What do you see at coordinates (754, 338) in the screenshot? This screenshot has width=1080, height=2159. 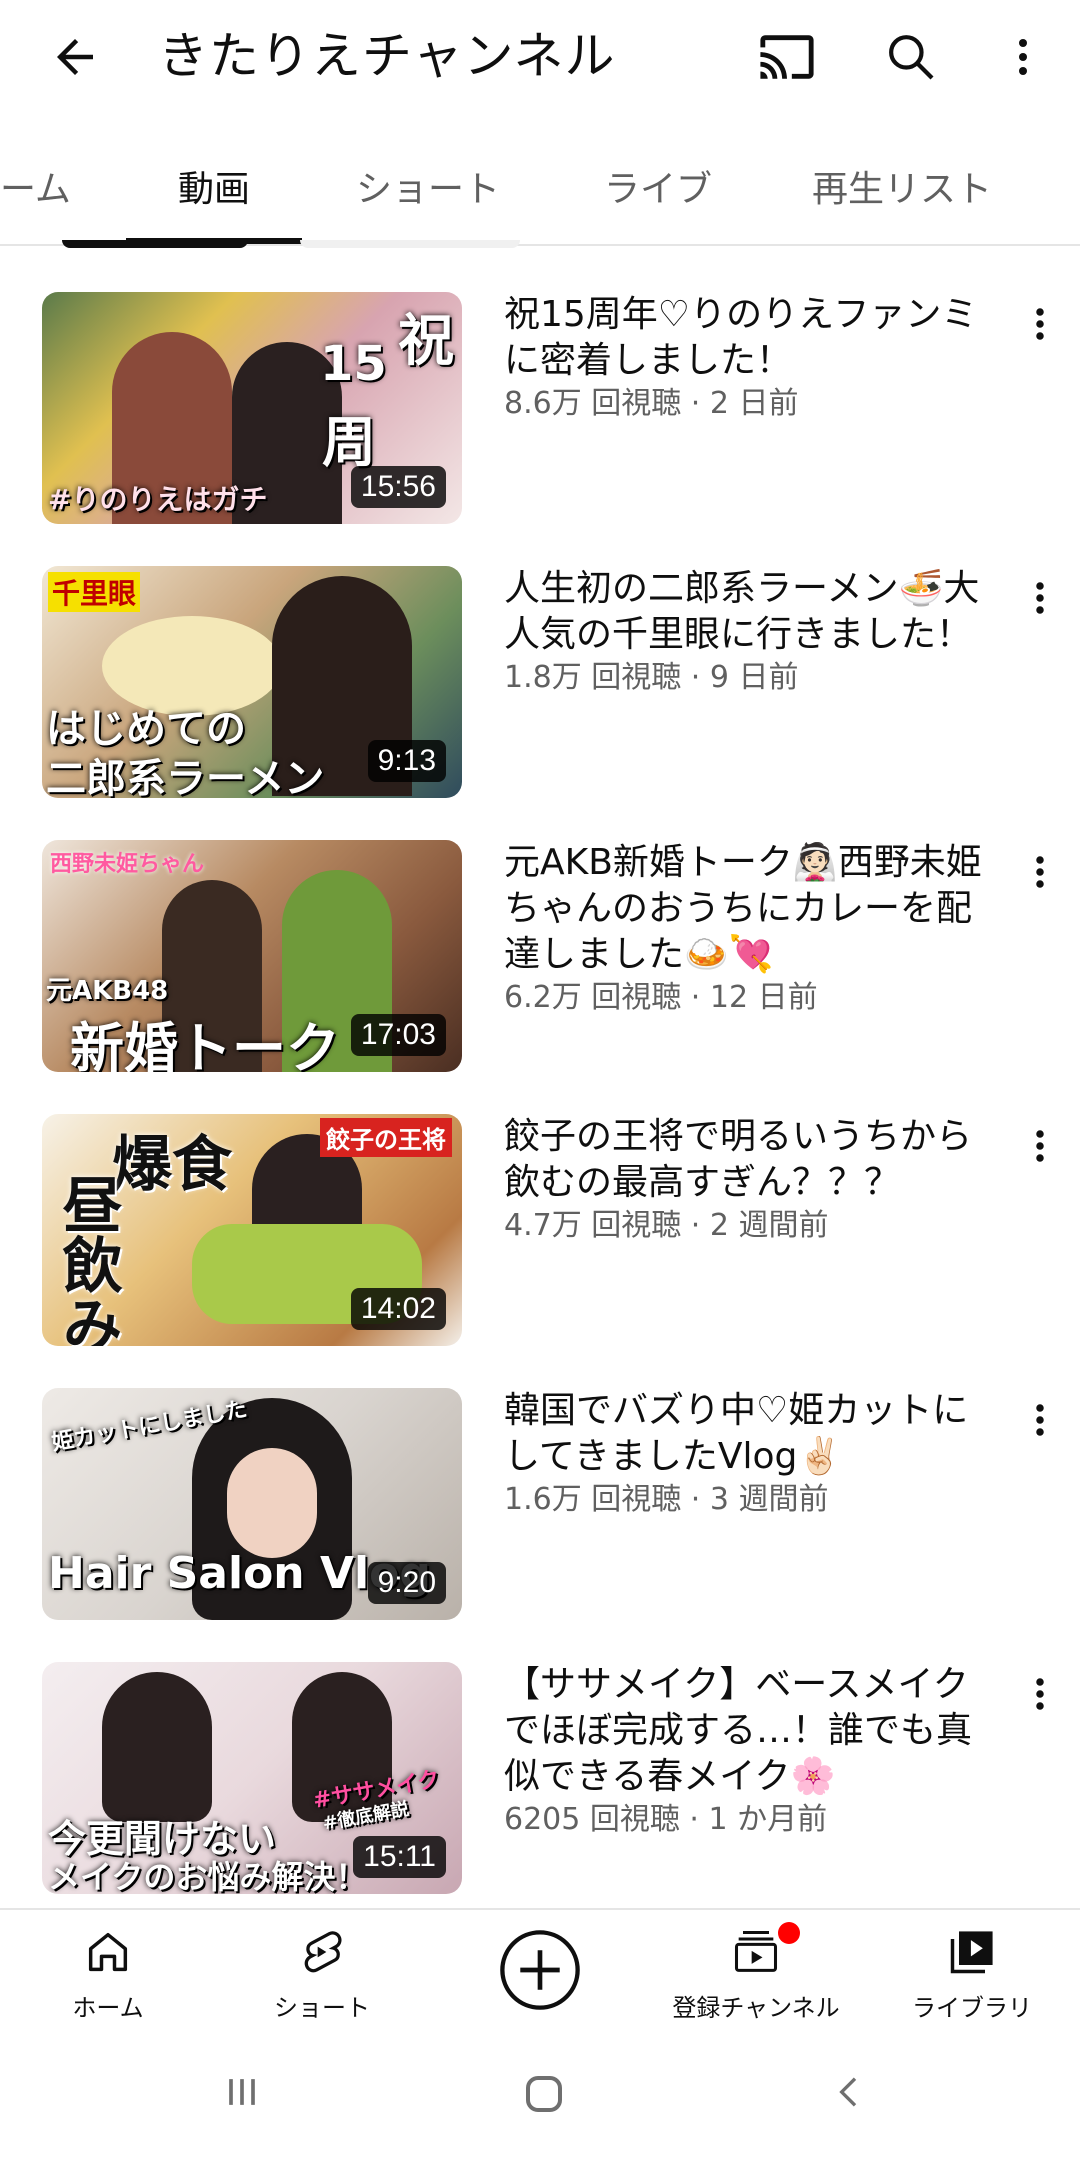 I see `video-title: 祝15周年♡りのりえファンミに密着しました！` at bounding box center [754, 338].